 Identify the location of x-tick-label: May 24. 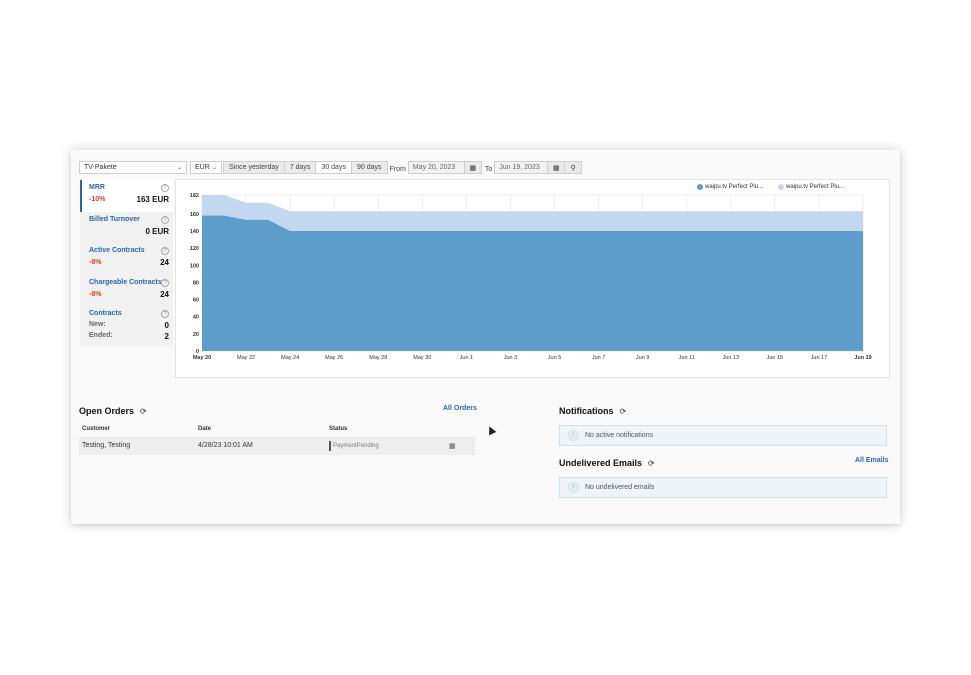
(290, 358).